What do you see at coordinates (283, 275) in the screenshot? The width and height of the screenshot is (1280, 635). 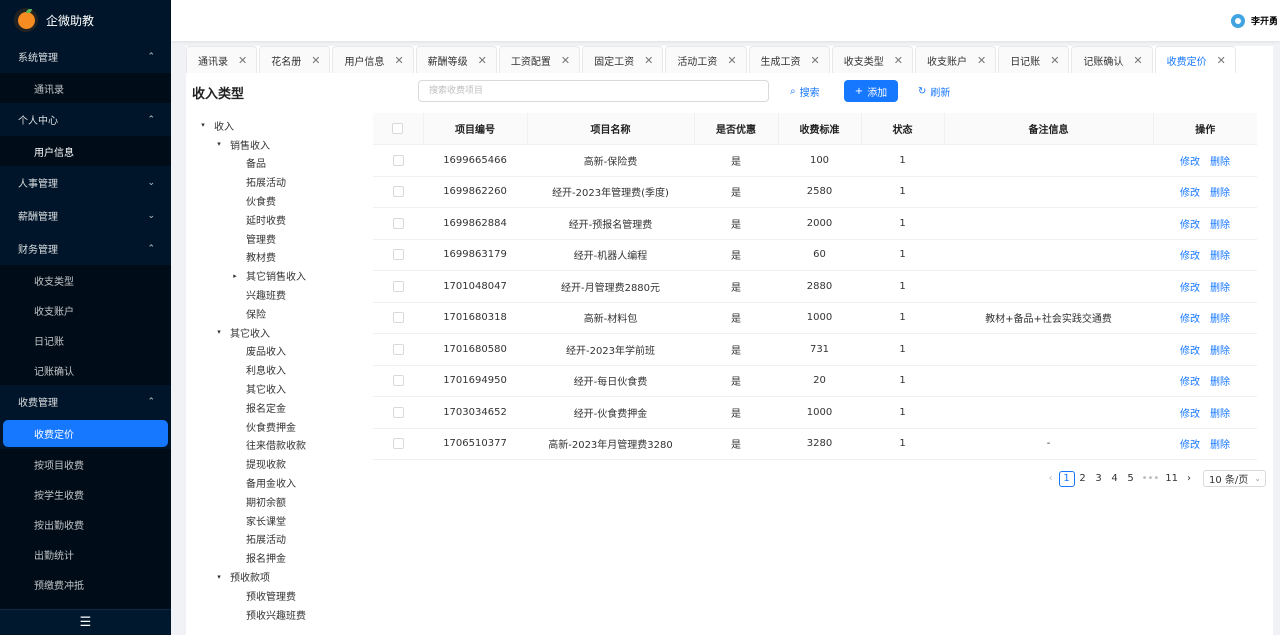 I see `tree-node: ▸ 其它销售收入` at bounding box center [283, 275].